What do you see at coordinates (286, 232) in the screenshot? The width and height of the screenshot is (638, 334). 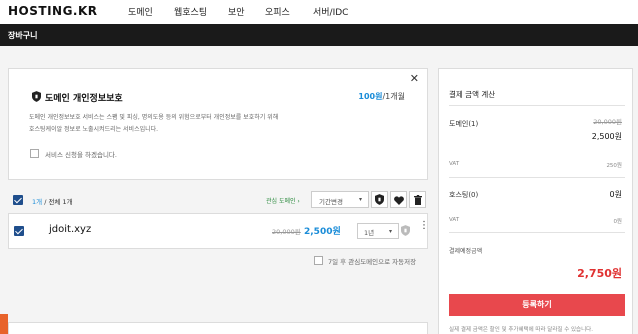 I see `item-original-price: 20,000원` at bounding box center [286, 232].